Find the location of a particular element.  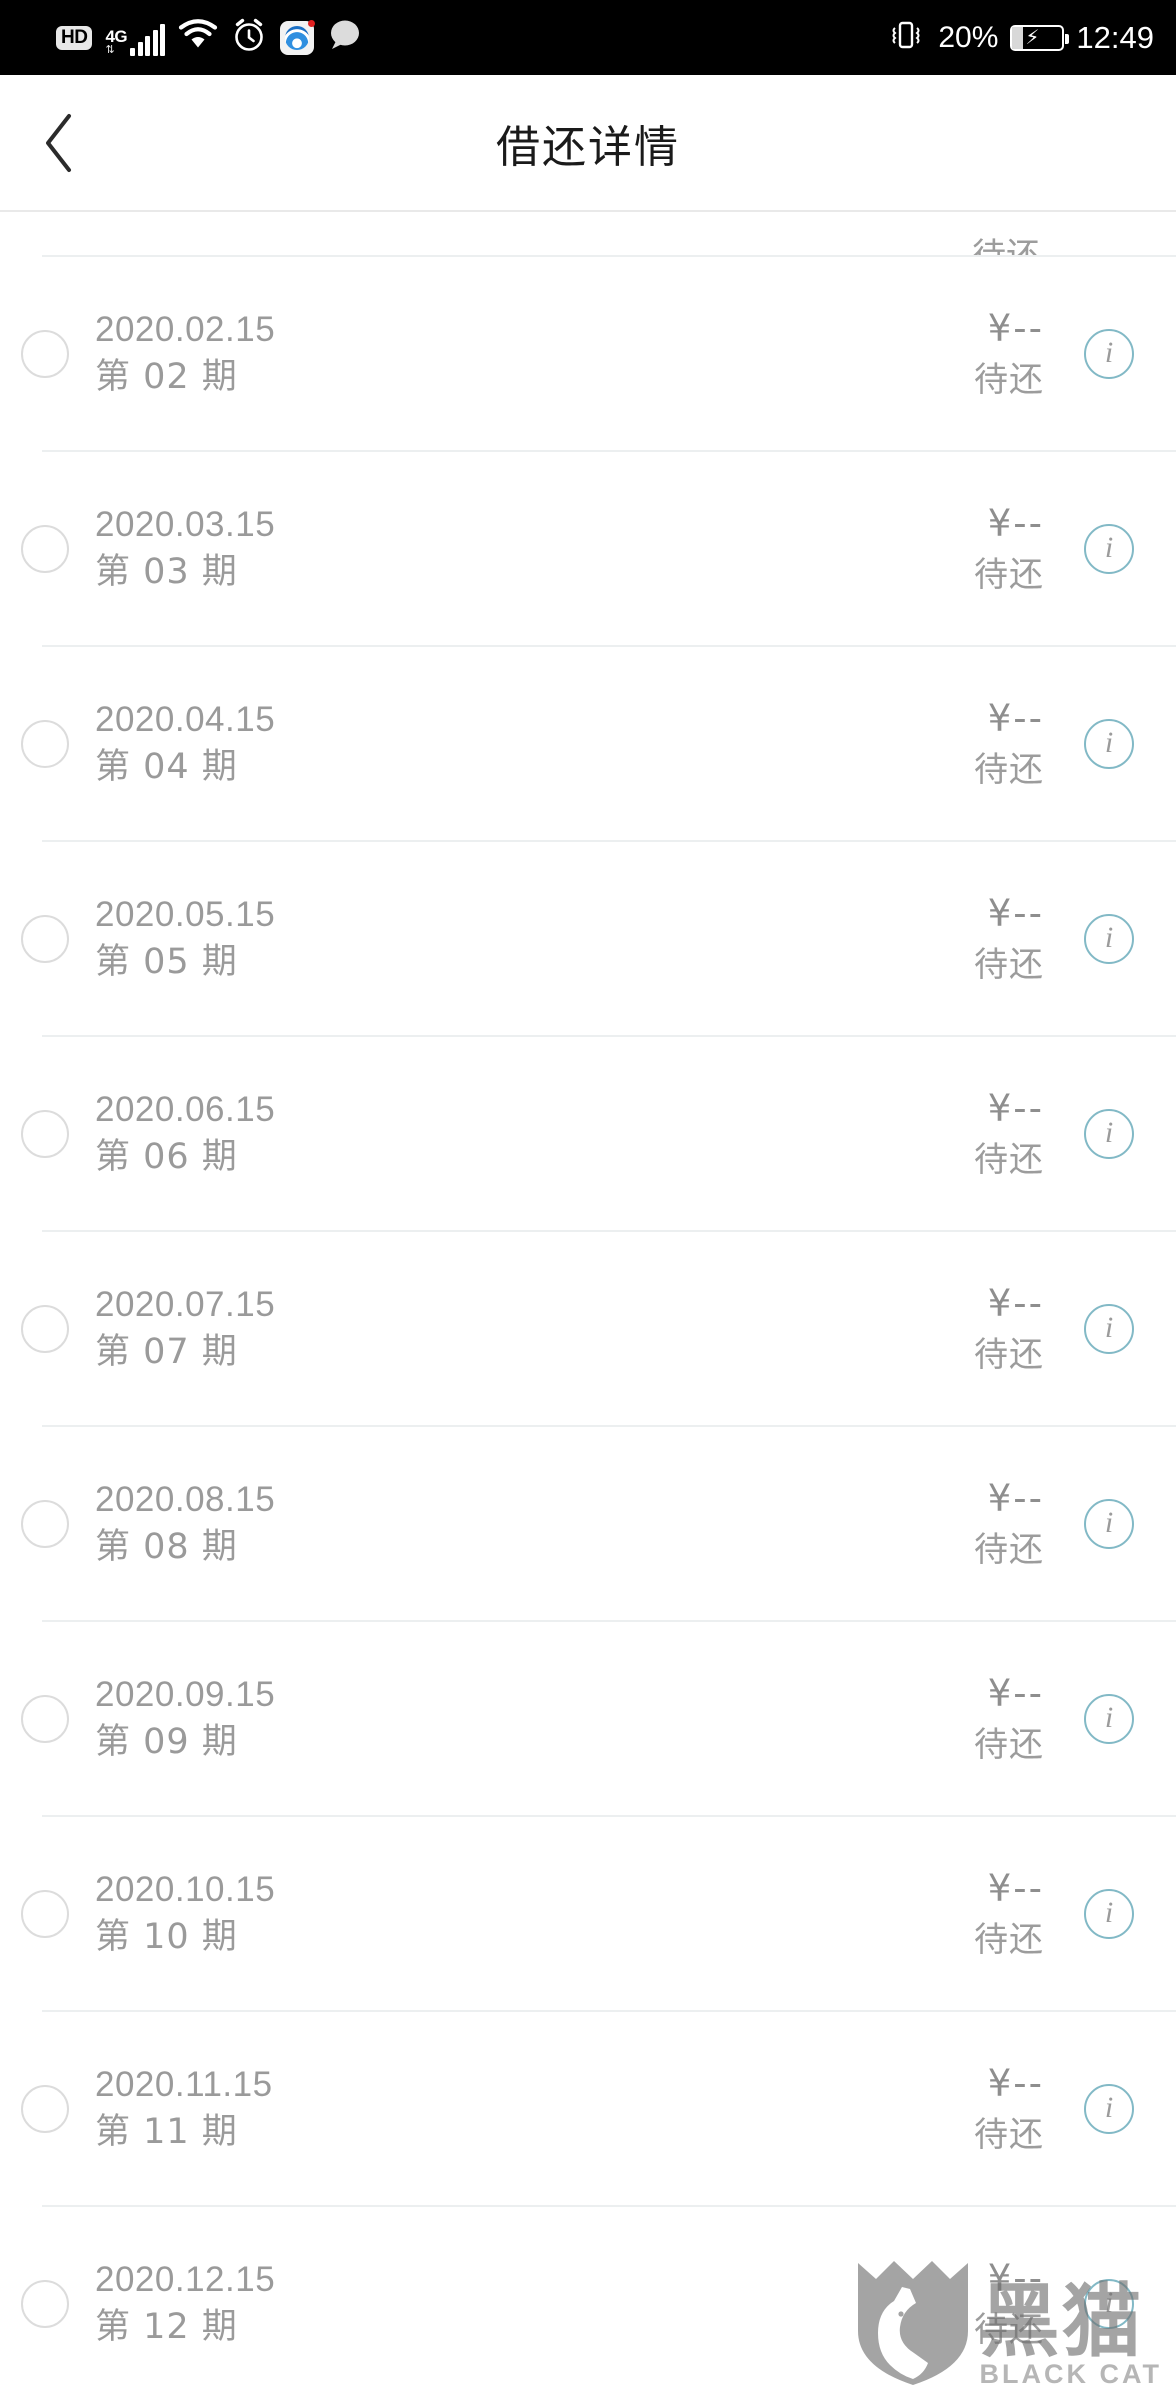

row-due-date: 2020.11.15 is located at coordinates (184, 2084).